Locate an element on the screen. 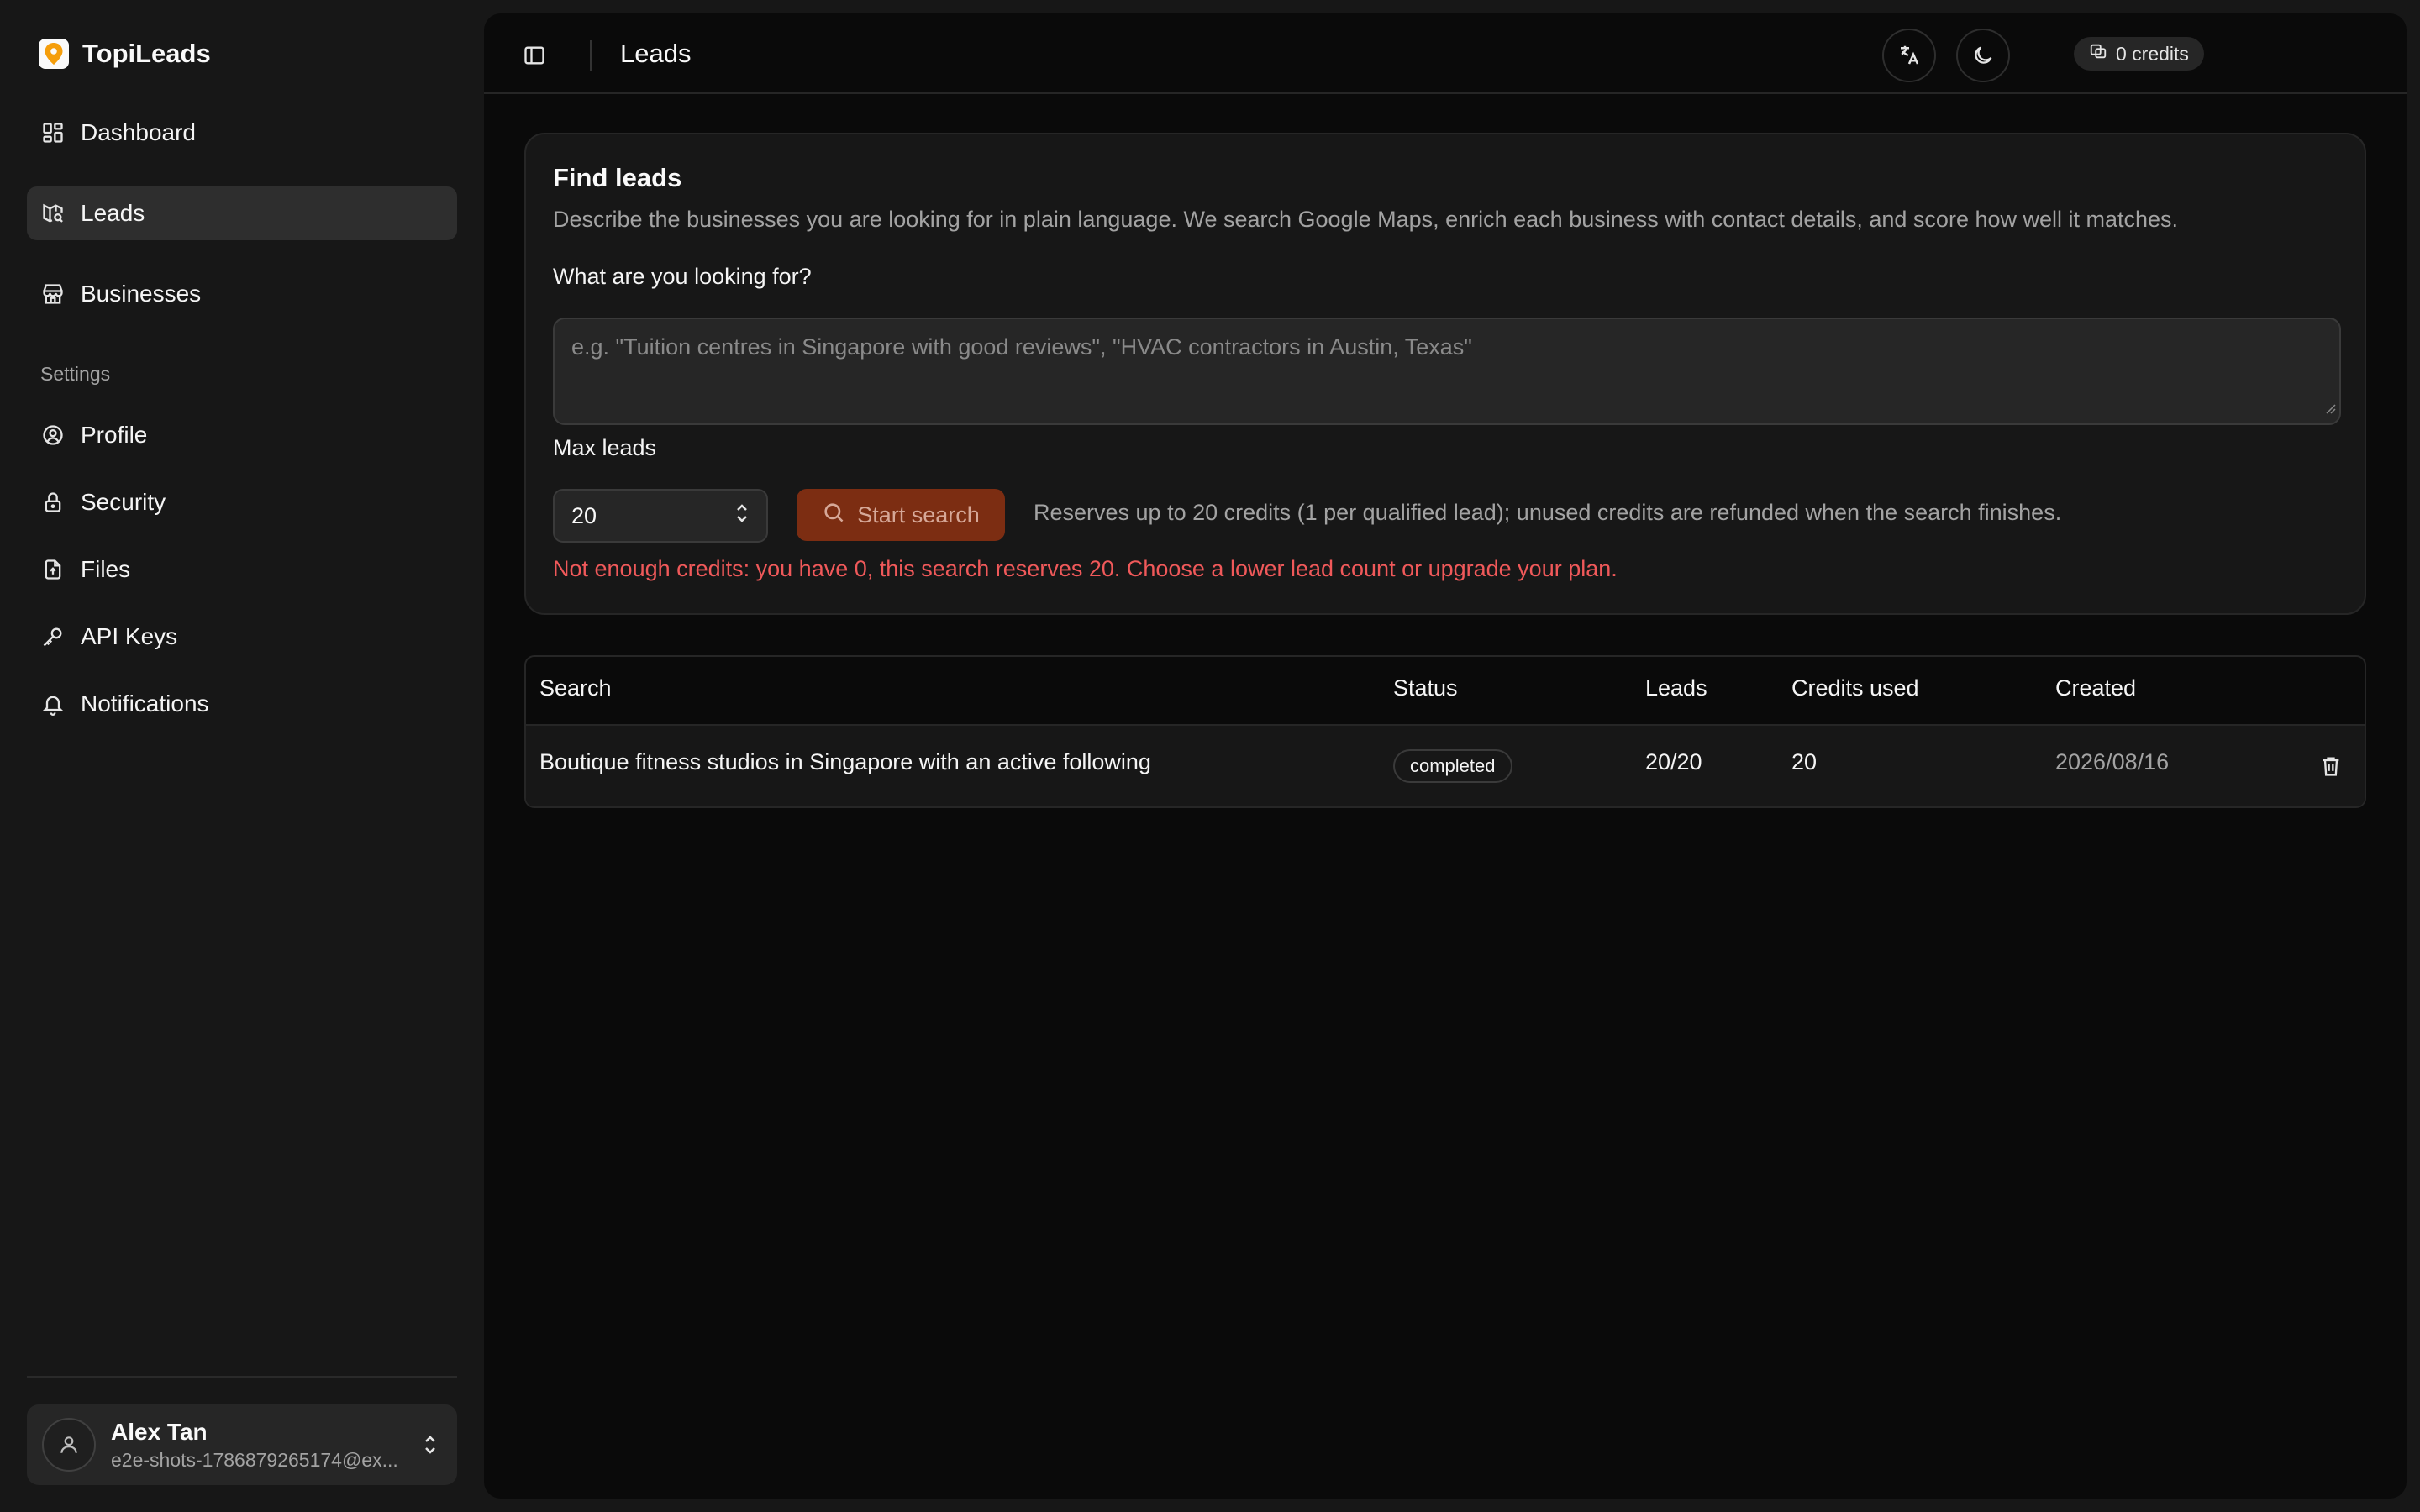  credits-badge: 0 credits is located at coordinates (2139, 54).